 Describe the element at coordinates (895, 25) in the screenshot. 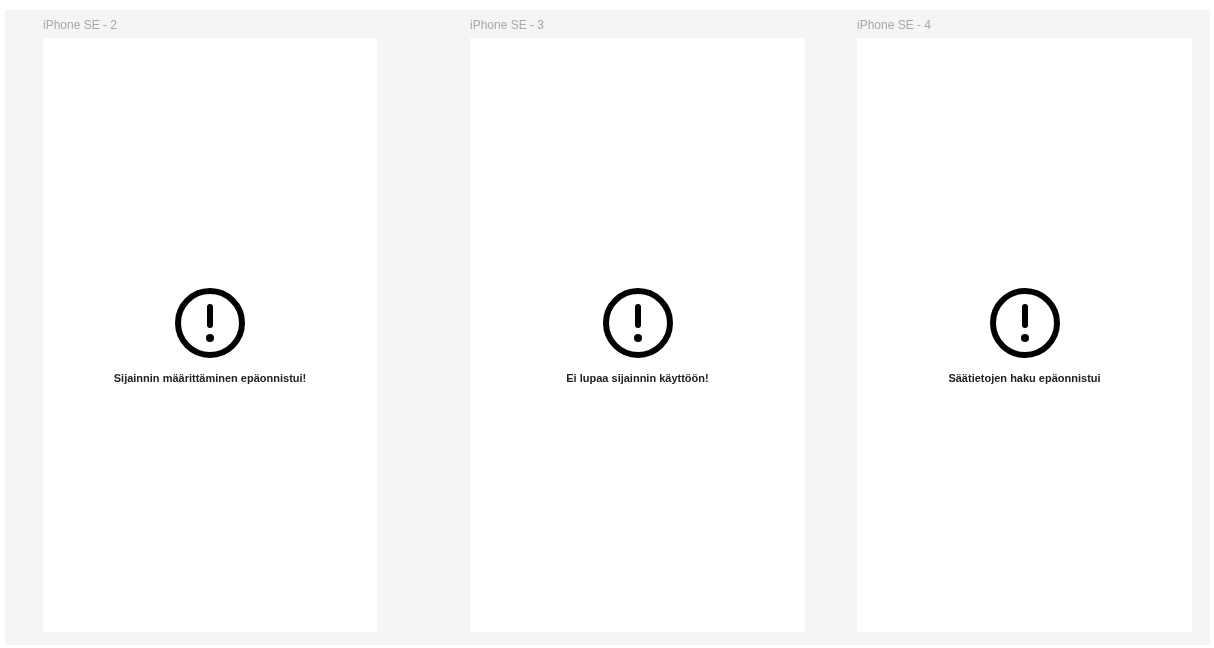

I see `frame-label: iPhone SE - 4` at that location.